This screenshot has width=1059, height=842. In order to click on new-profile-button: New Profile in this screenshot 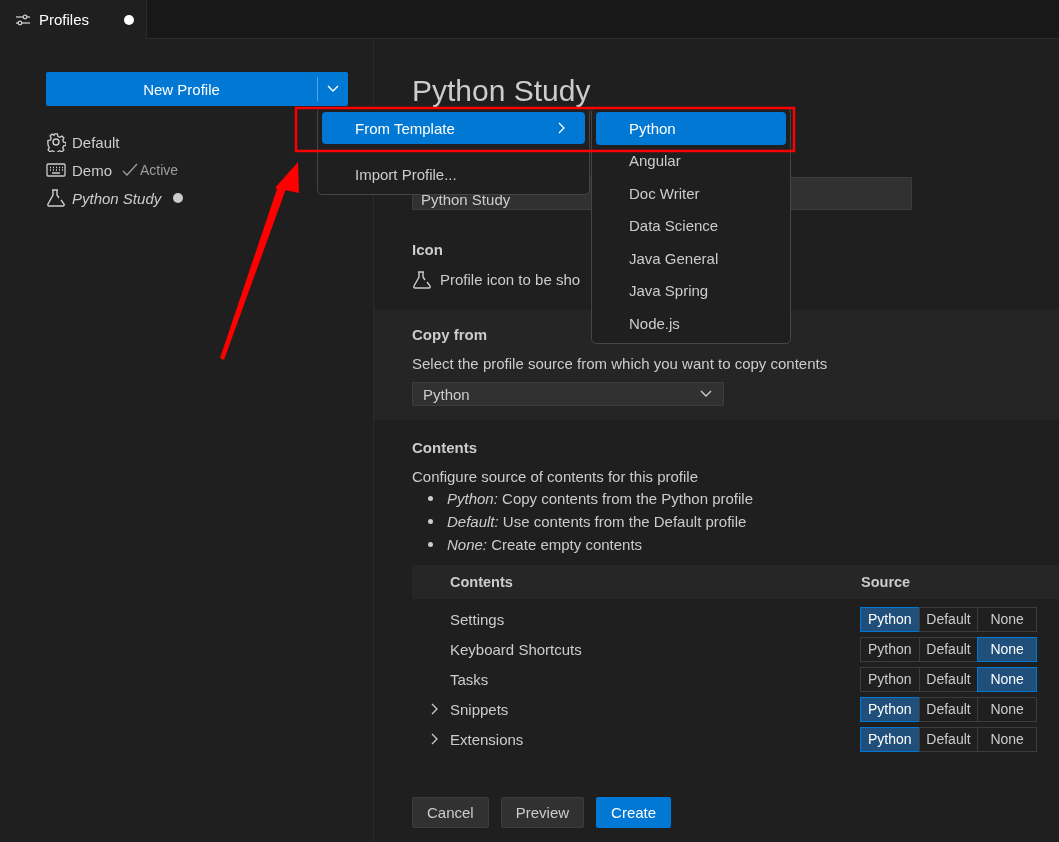, I will do `click(197, 89)`.